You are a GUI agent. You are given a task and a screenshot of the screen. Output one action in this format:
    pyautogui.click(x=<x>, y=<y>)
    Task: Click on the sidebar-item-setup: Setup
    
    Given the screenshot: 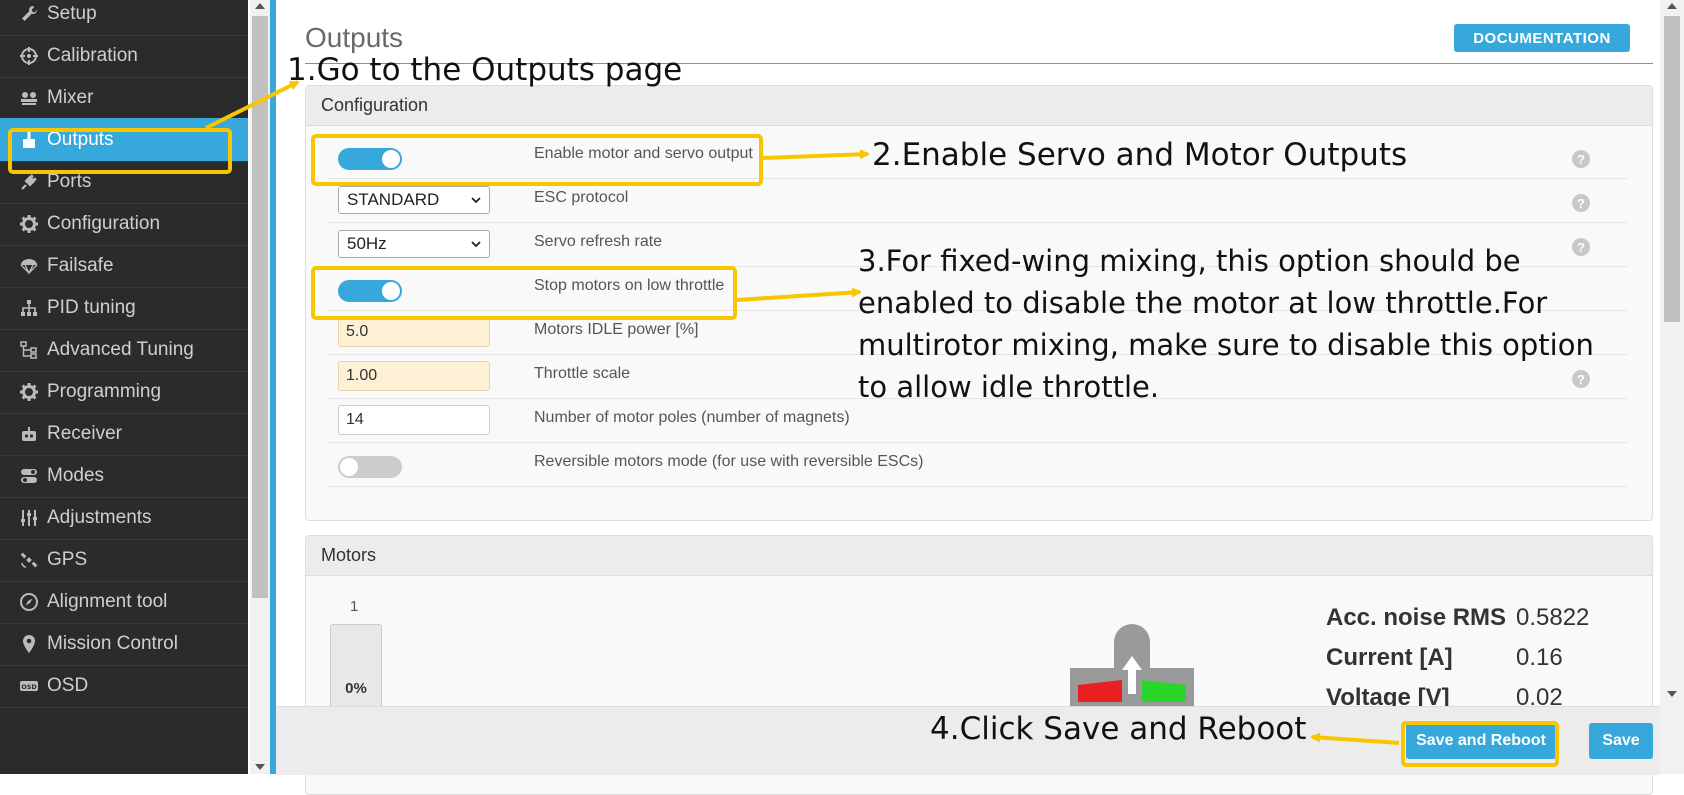 What is the action you would take?
    pyautogui.click(x=124, y=18)
    